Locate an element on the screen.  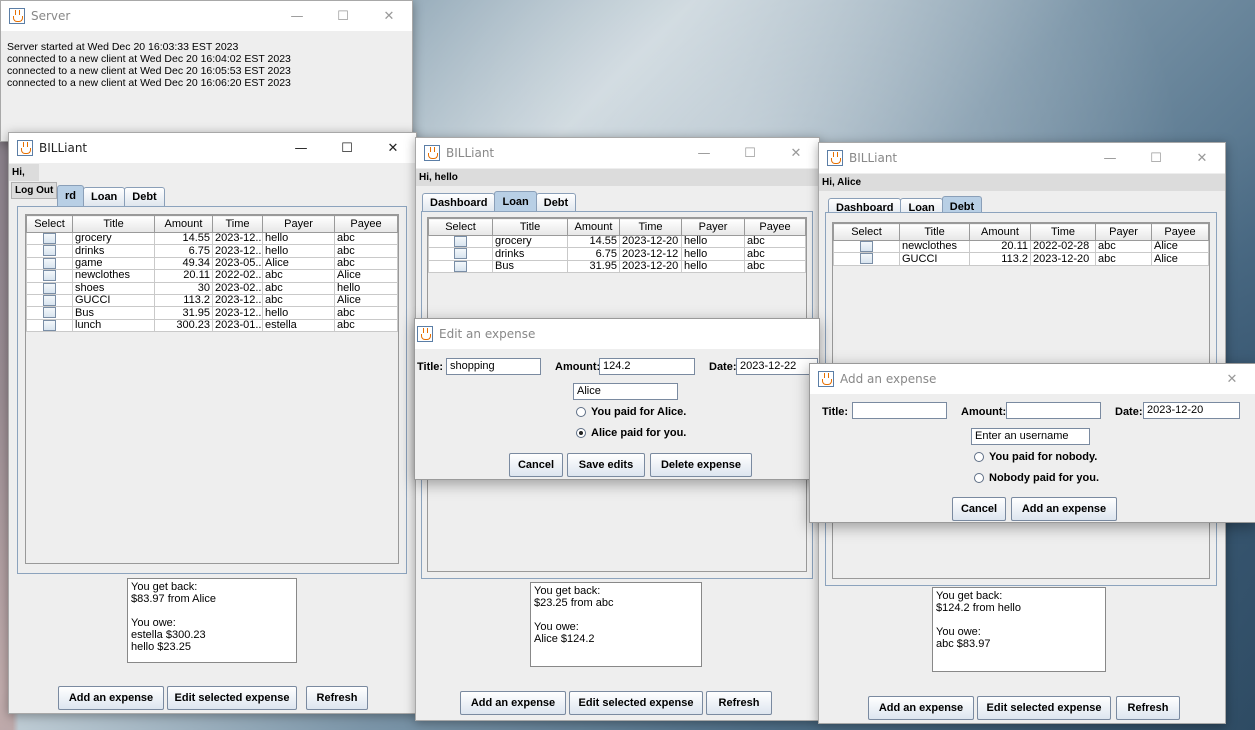
you-paid-radio: You paid for nobody. is located at coordinates (1035, 457).